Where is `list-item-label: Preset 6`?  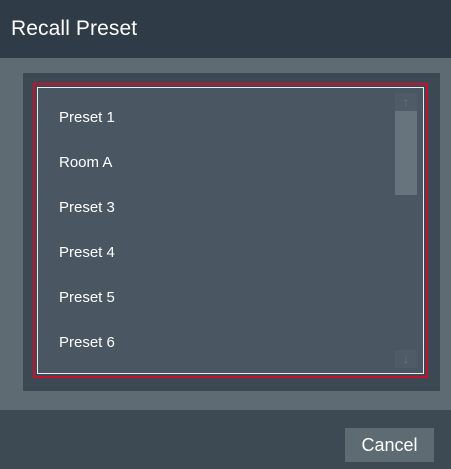
list-item-label: Preset 6 is located at coordinates (87, 342).